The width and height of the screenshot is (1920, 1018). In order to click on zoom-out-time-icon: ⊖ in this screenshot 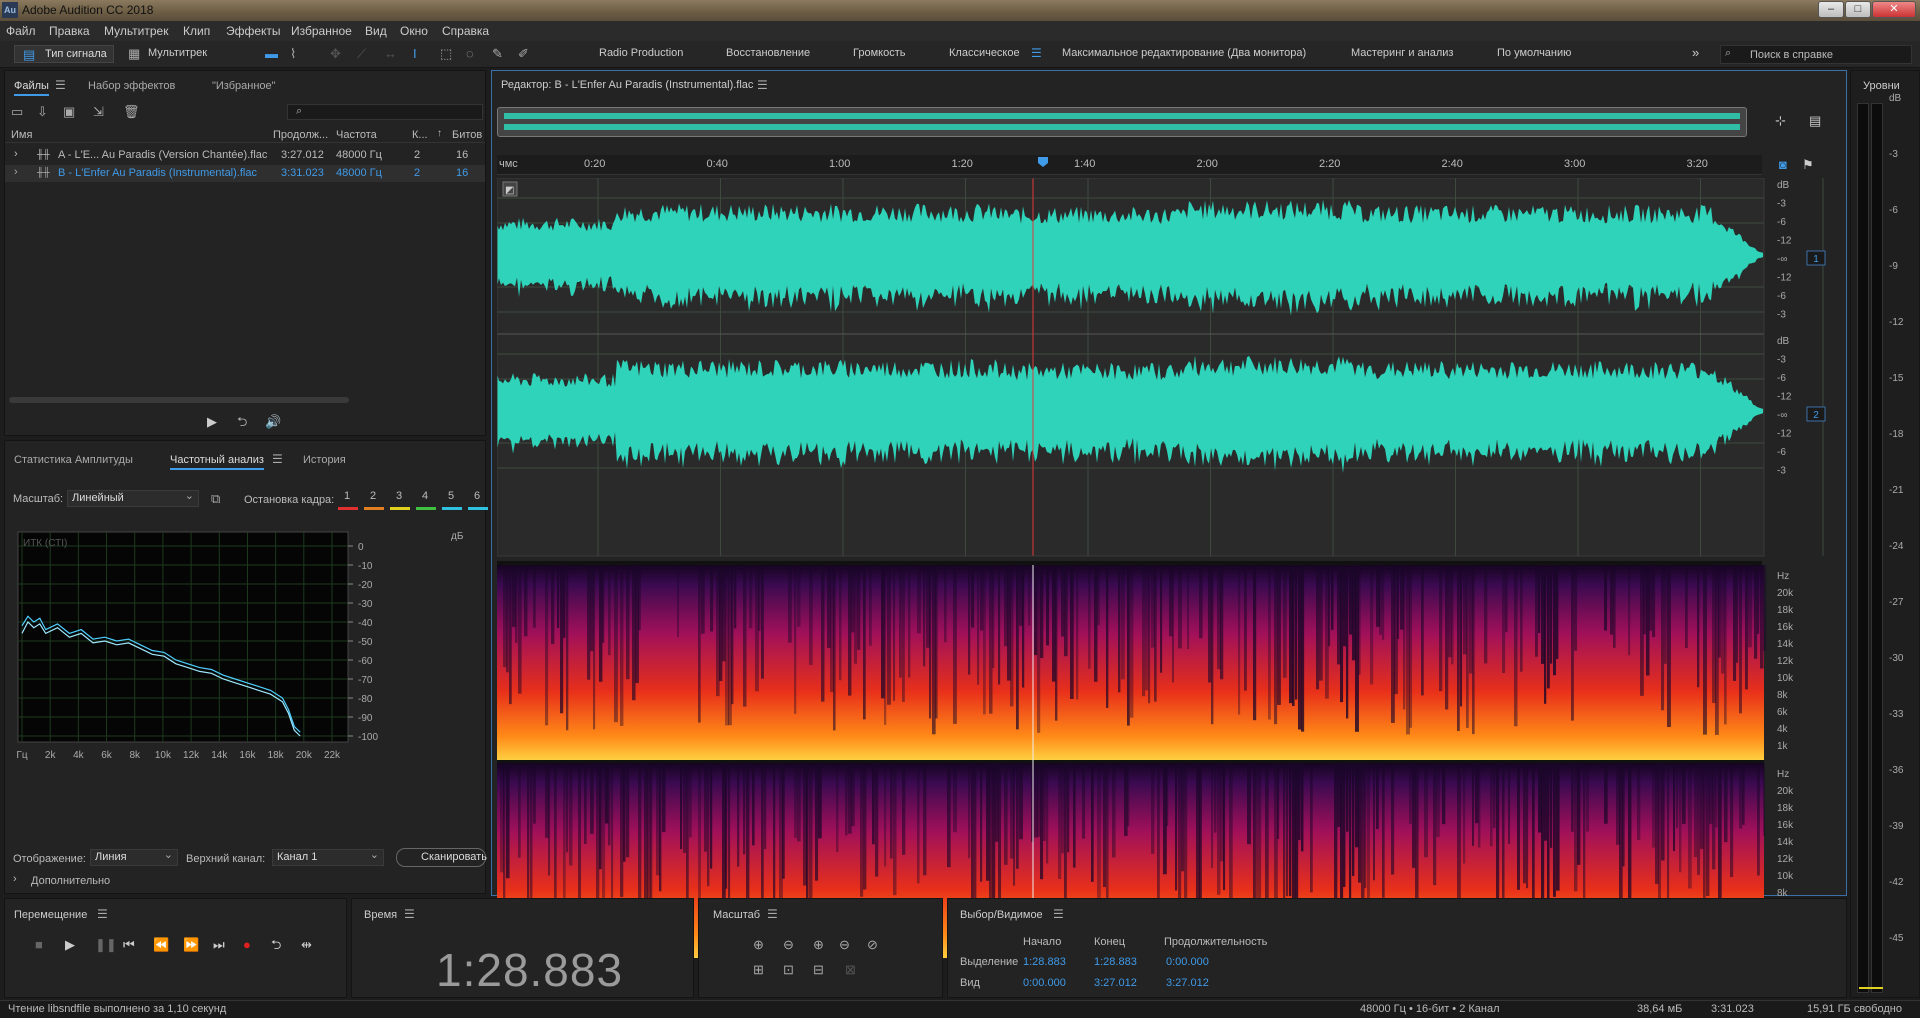, I will do `click(844, 945)`.